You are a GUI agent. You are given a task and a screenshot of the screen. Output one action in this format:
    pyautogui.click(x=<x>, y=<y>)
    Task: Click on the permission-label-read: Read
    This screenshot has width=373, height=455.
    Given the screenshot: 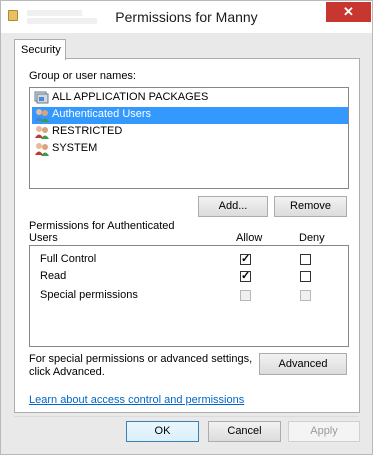 What is the action you would take?
    pyautogui.click(x=53, y=276)
    